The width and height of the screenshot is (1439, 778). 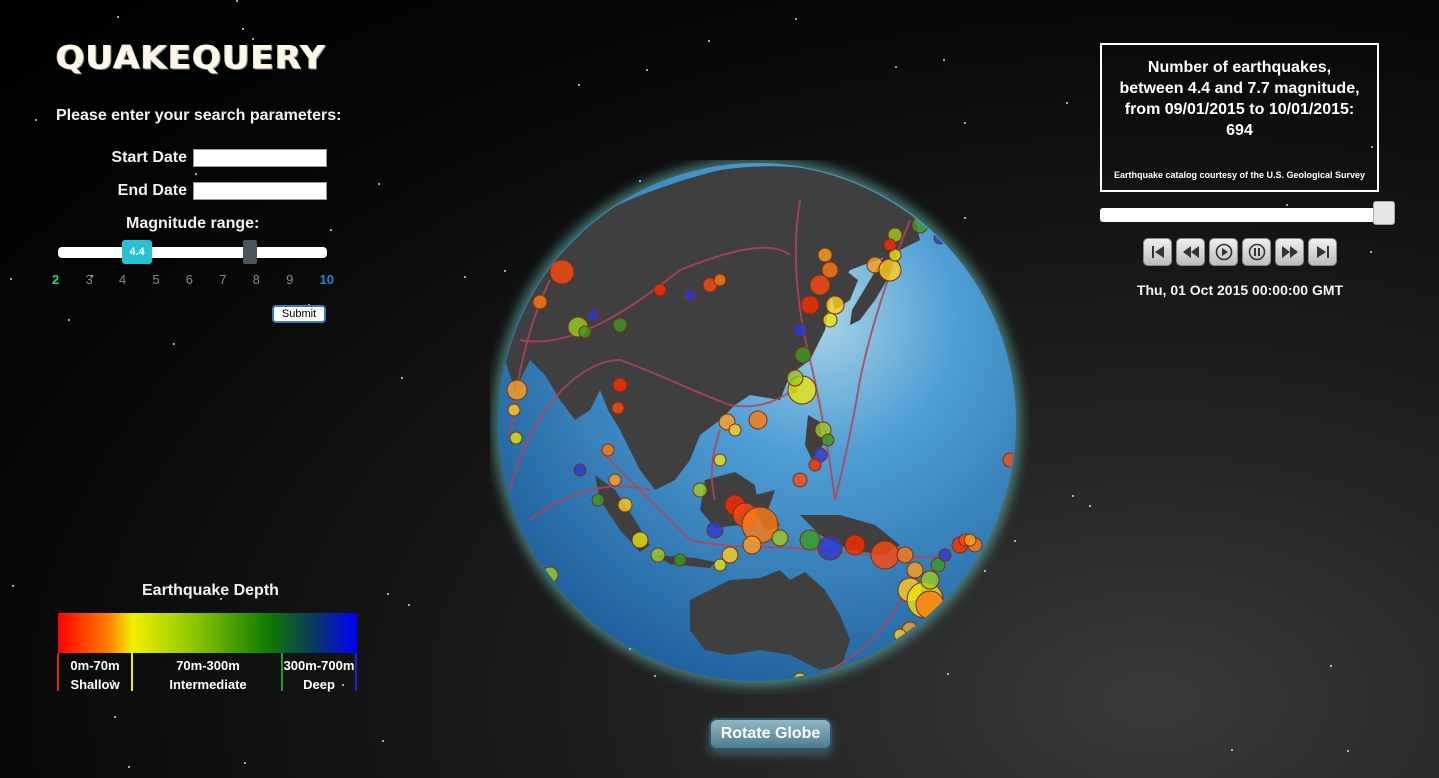 What do you see at coordinates (1289, 252) in the screenshot?
I see `fast-forward-button` at bounding box center [1289, 252].